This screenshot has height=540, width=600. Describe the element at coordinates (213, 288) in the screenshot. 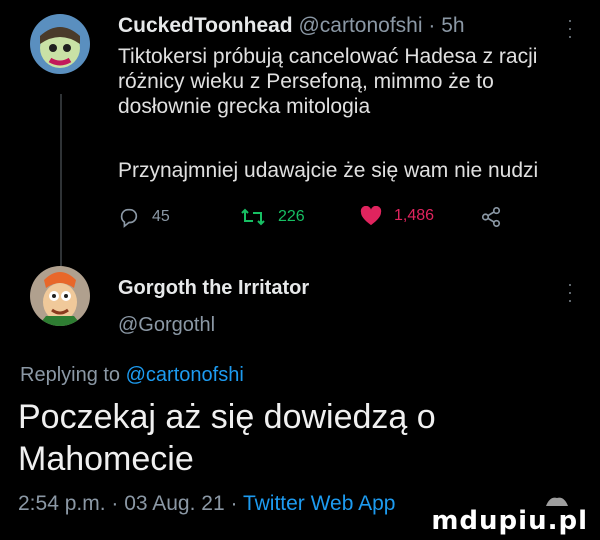

I see `reply-display-name: Gorgoth the Irritator` at that location.